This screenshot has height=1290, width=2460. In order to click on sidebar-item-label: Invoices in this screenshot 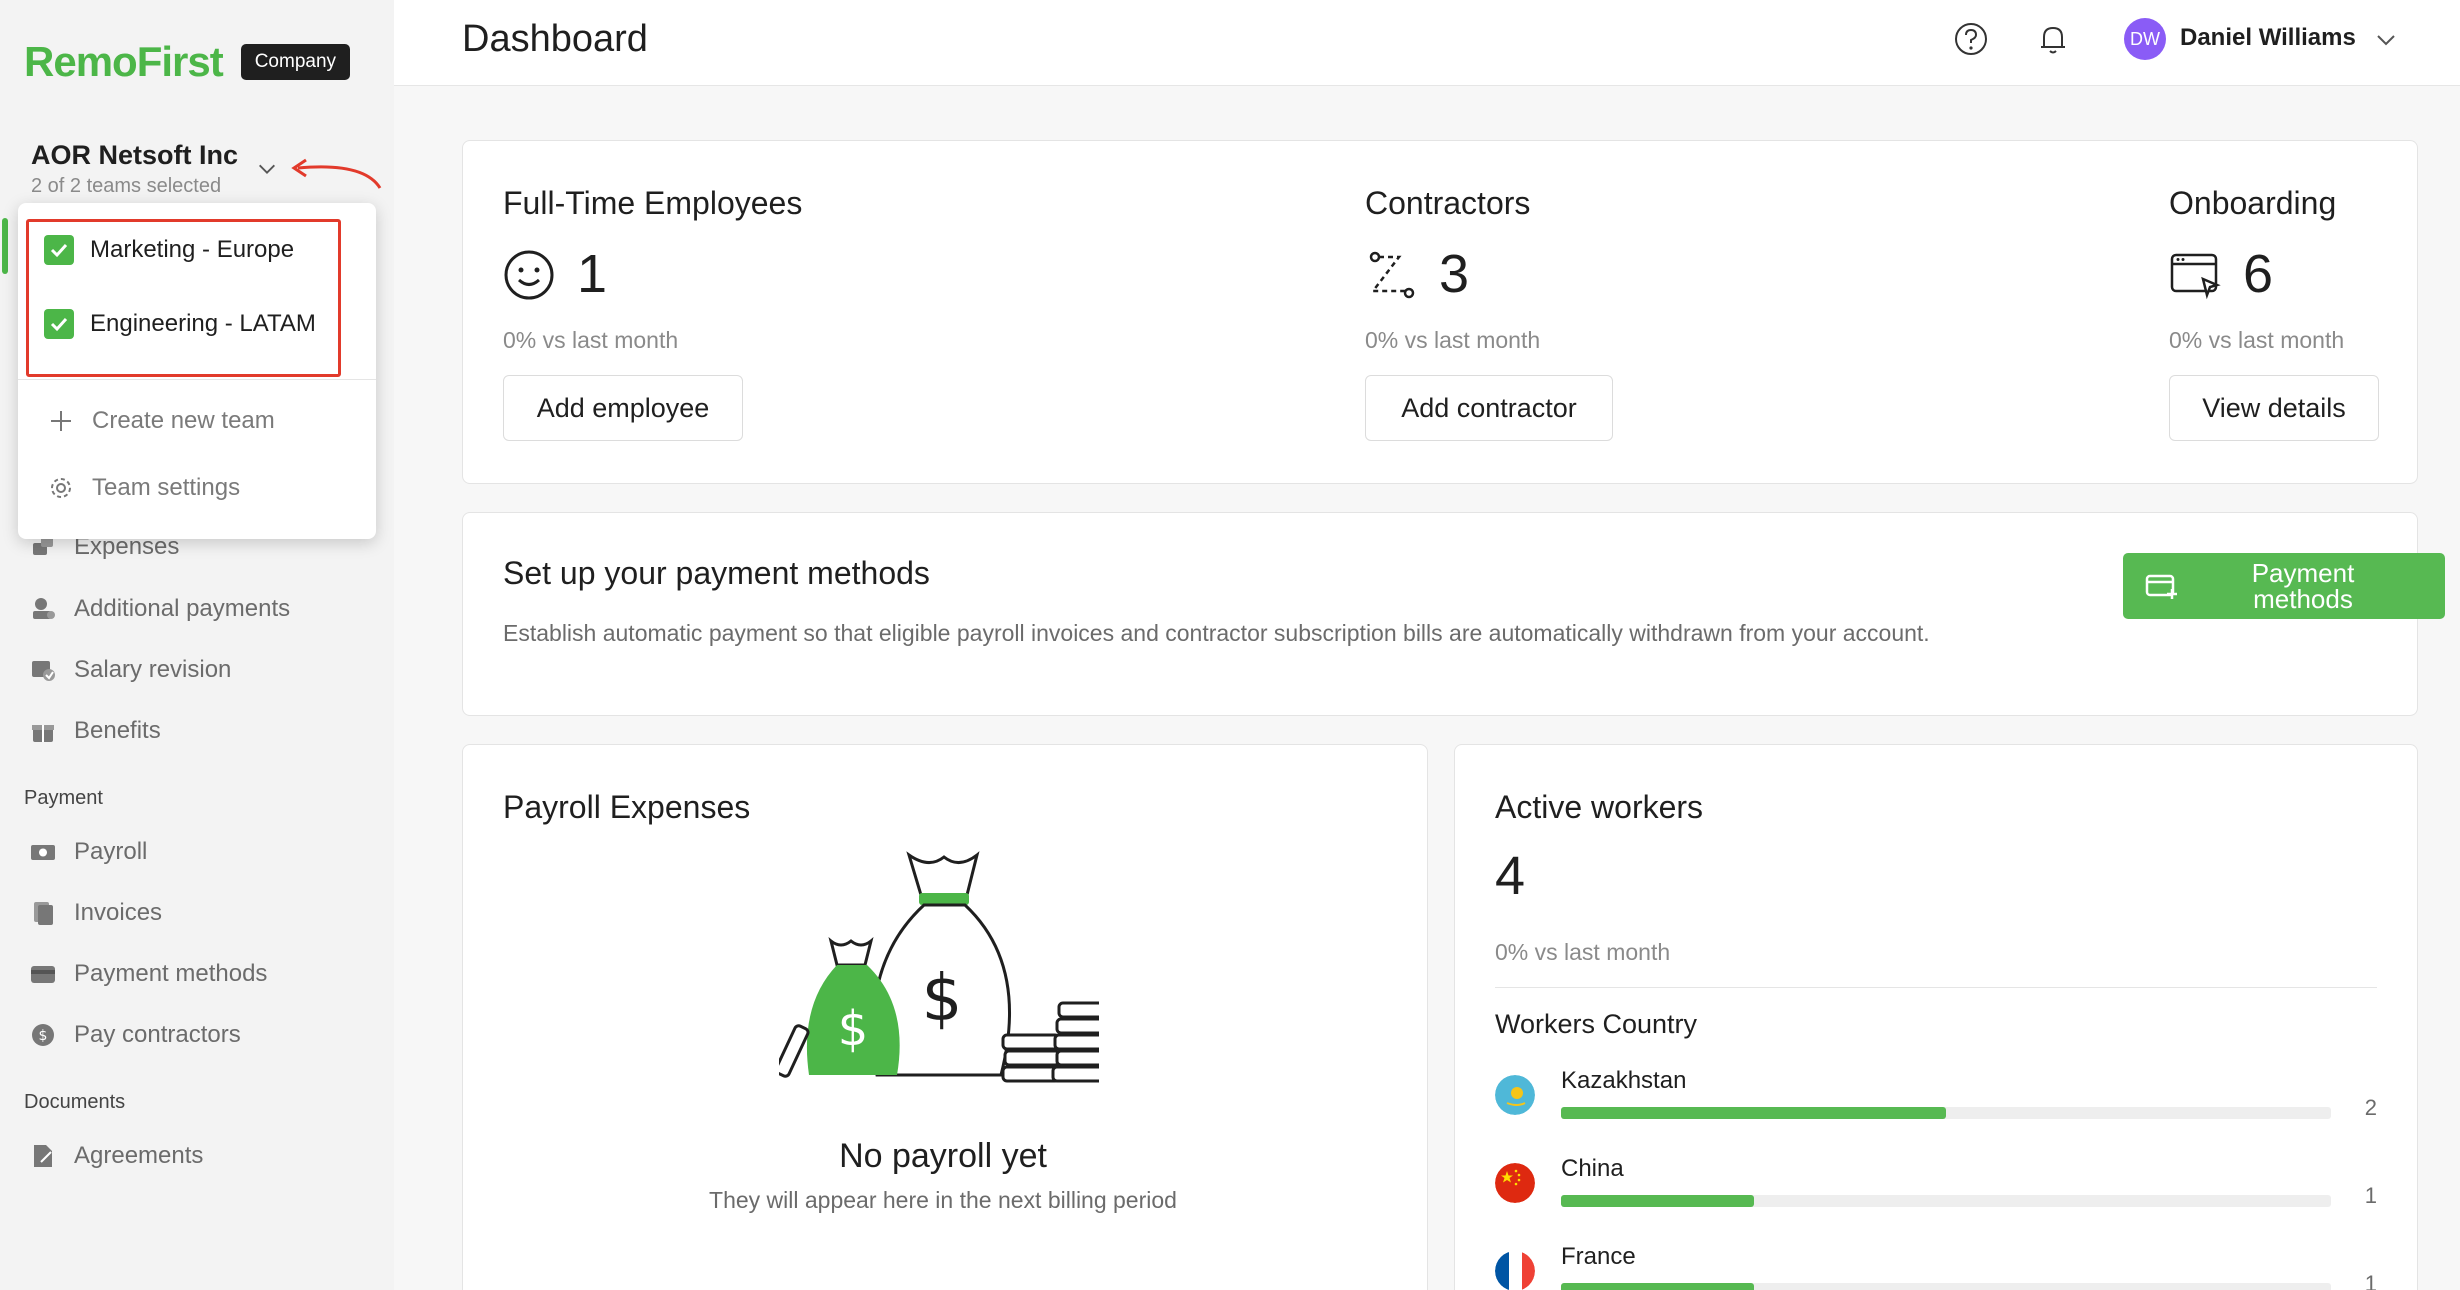, I will do `click(118, 912)`.